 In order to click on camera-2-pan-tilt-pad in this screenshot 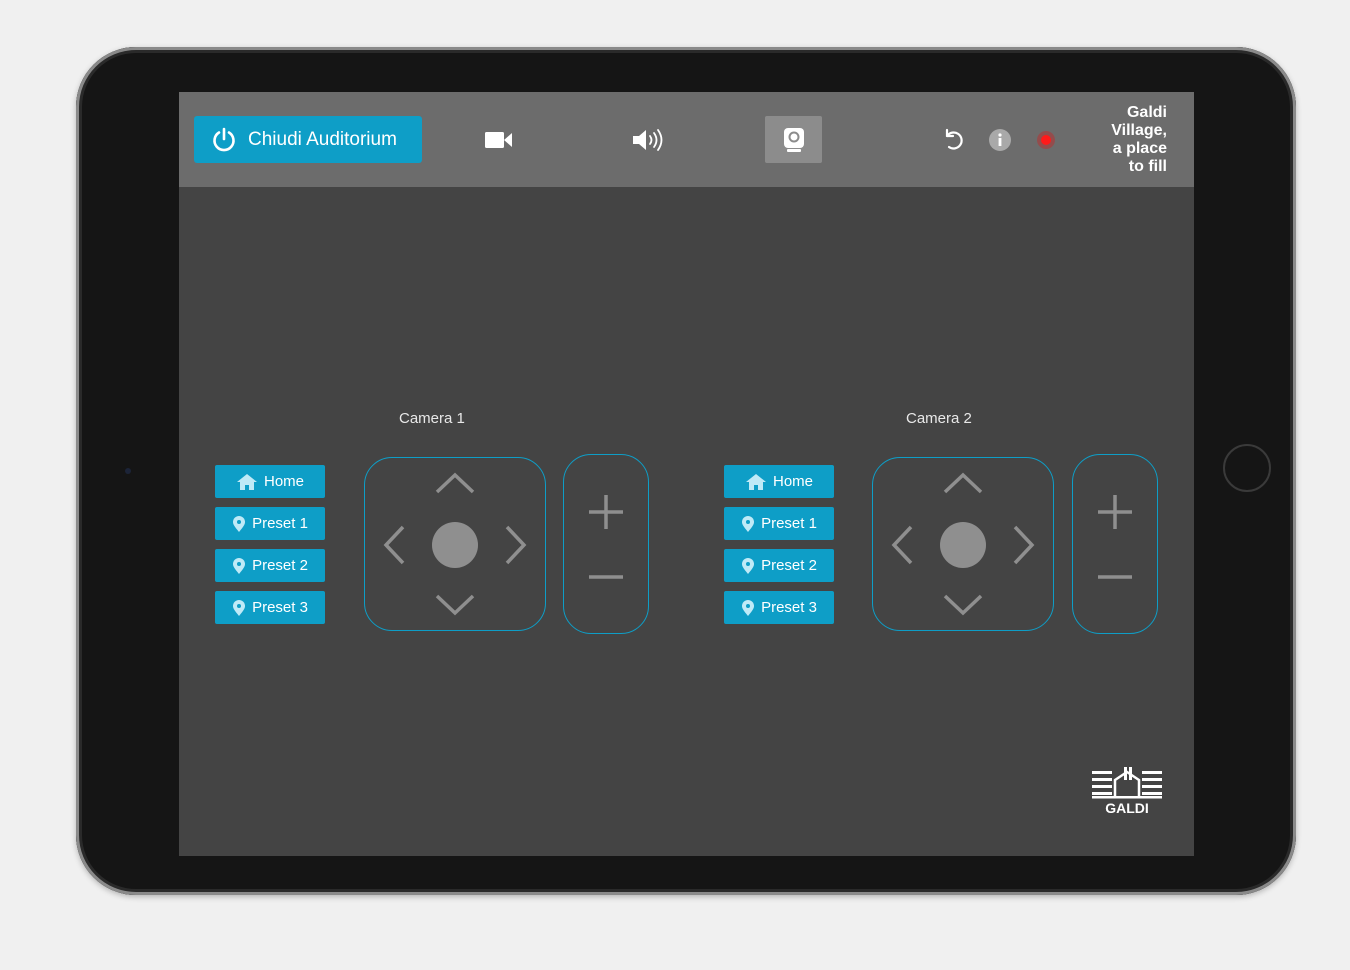, I will do `click(963, 544)`.